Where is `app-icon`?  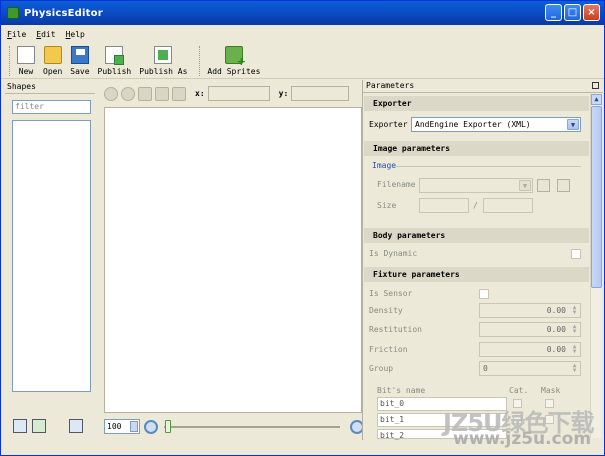
app-icon is located at coordinates (13, 13).